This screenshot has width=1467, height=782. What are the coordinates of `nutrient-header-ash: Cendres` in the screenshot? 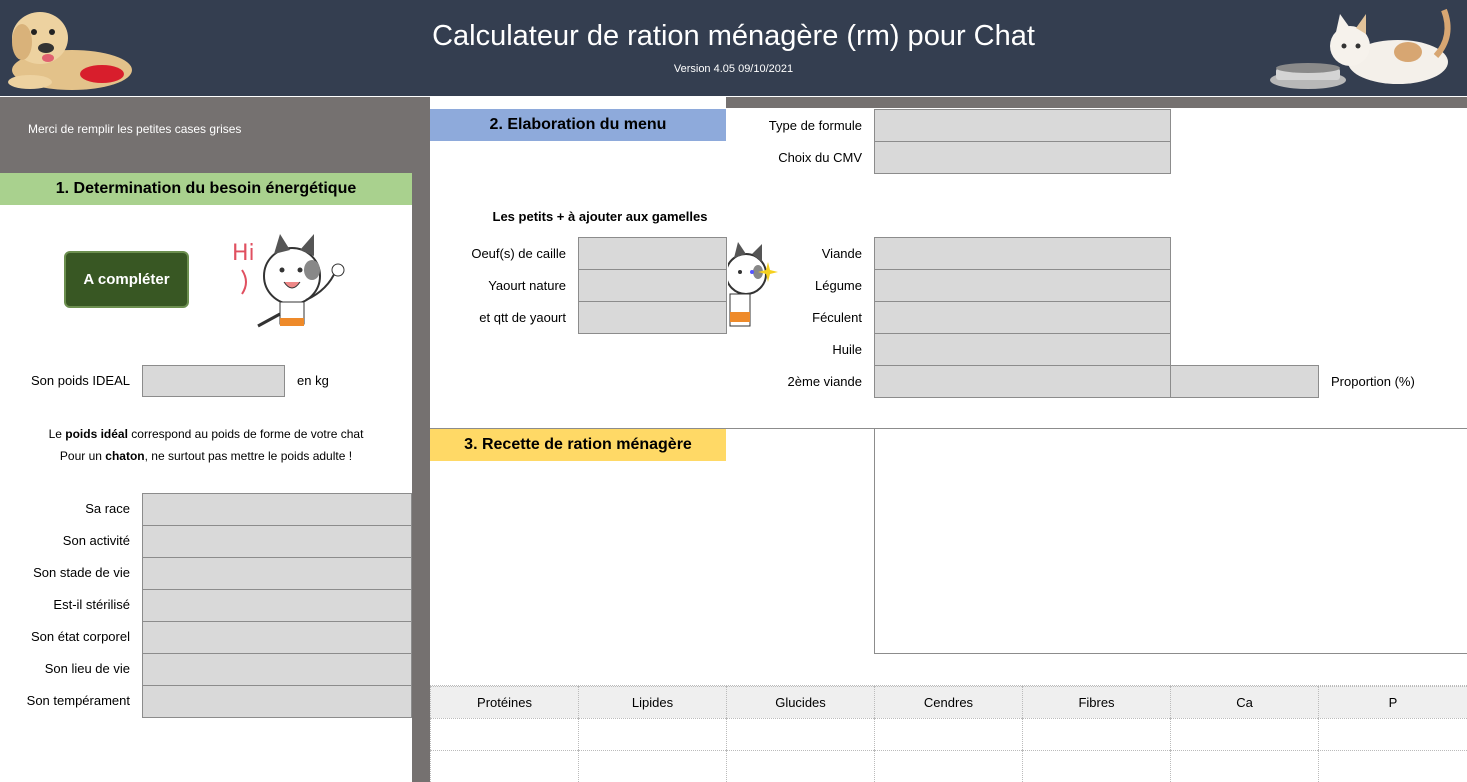 It's located at (948, 702).